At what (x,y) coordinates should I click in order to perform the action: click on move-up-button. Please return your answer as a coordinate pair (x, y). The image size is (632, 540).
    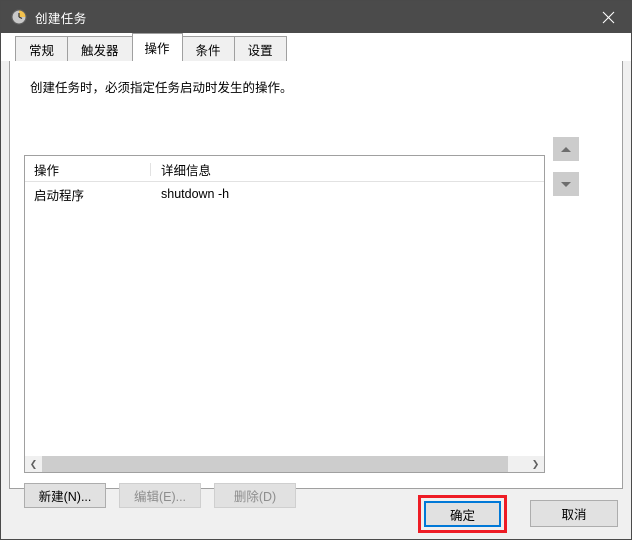
    Looking at the image, I should click on (566, 149).